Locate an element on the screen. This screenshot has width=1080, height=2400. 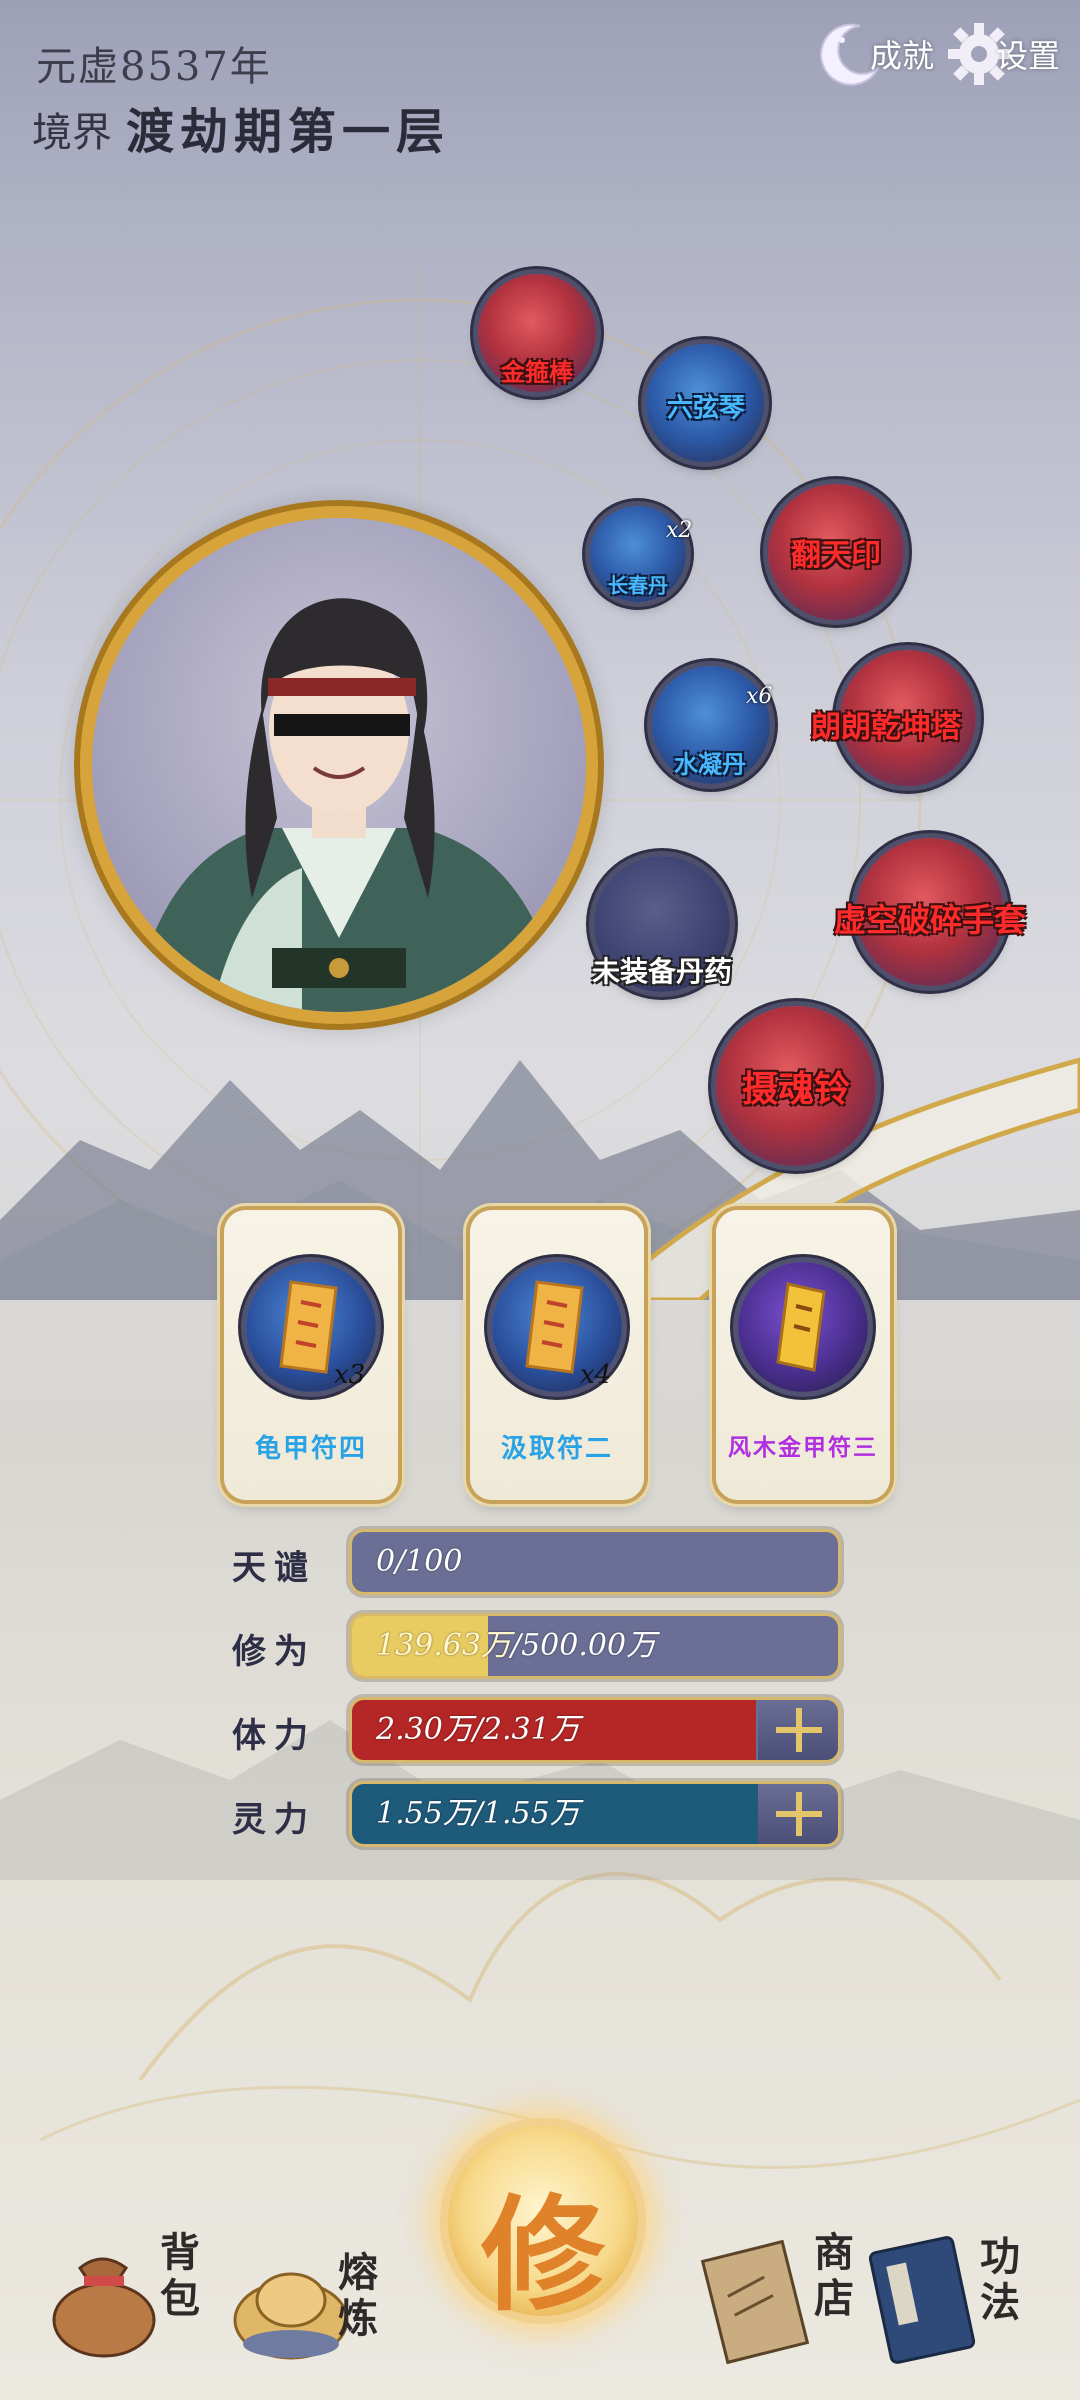
stat-label-lingli: 灵力 is located at coordinates (274, 1820).